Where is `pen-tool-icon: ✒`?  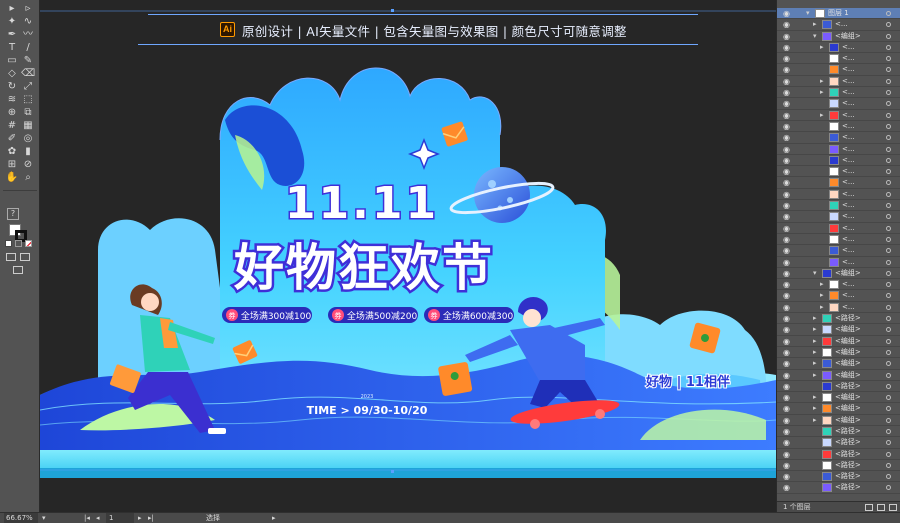 pen-tool-icon: ✒ is located at coordinates (12, 34).